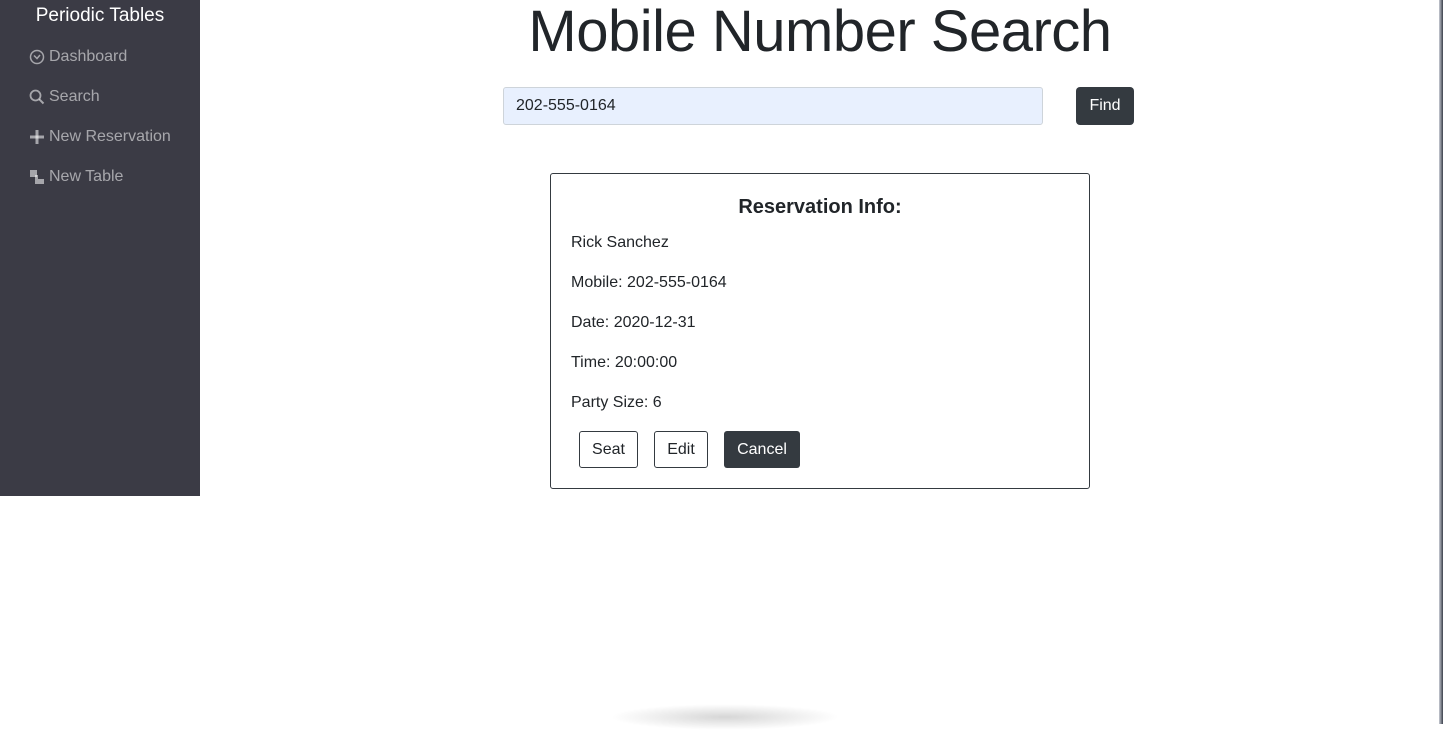 This screenshot has width=1443, height=730. What do you see at coordinates (820, 32) in the screenshot?
I see `page-title: Mobile Number Search` at bounding box center [820, 32].